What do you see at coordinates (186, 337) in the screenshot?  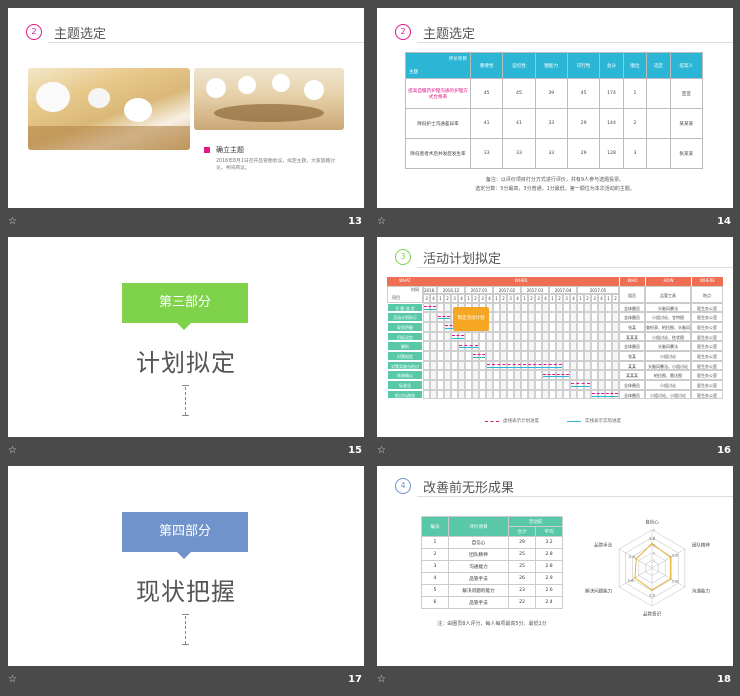 I see `slide-15: 第三部分 计划拟定` at bounding box center [186, 337].